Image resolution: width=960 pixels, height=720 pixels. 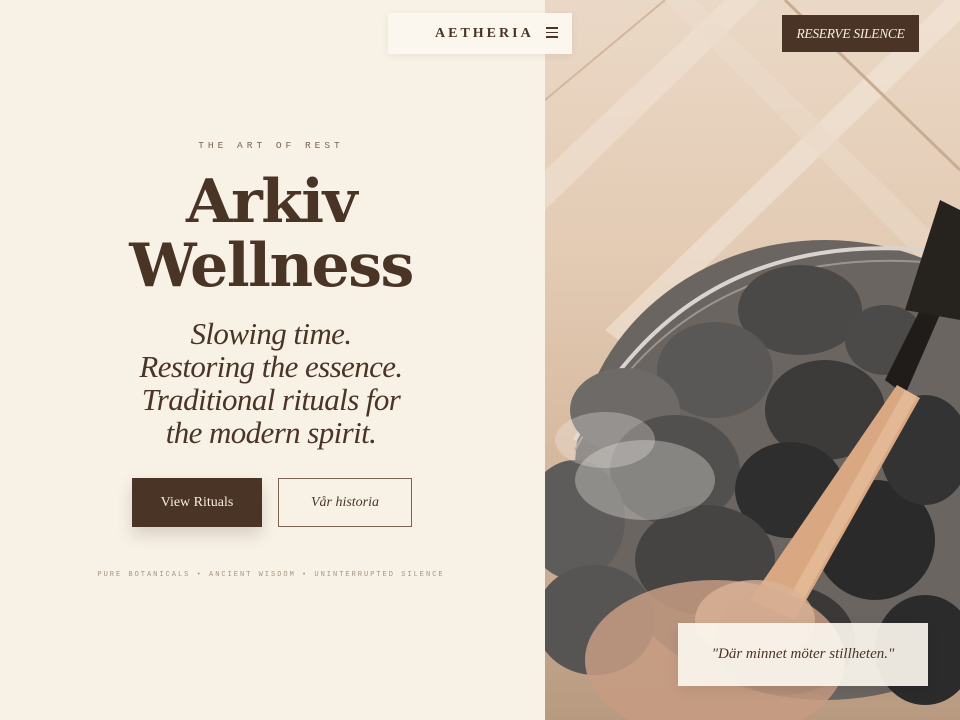 I want to click on quote-text: "Där minnet möter stillheten.", so click(x=803, y=654).